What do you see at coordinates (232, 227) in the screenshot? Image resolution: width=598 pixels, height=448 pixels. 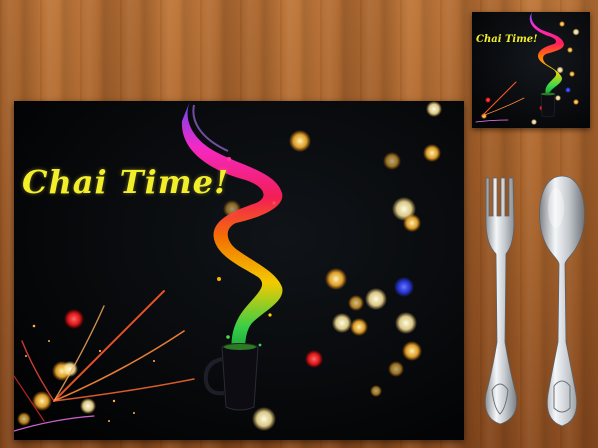 I see `color-splash` at bounding box center [232, 227].